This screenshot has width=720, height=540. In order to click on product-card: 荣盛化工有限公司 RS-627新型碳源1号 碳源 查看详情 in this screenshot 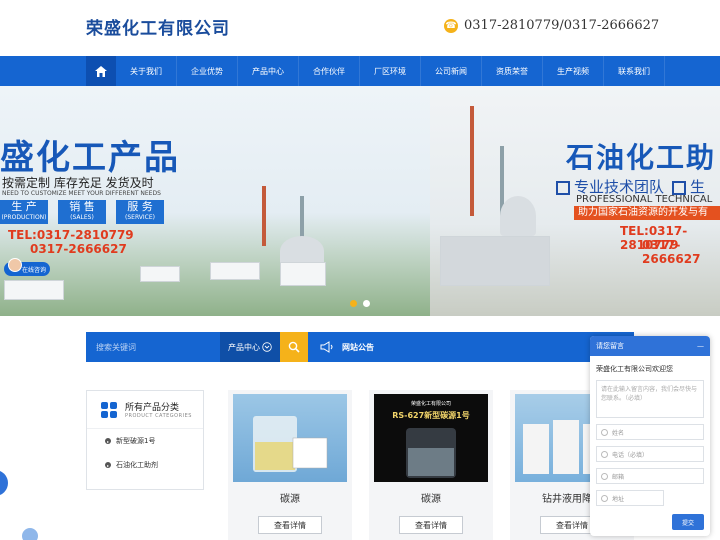, I will do `click(431, 465)`.